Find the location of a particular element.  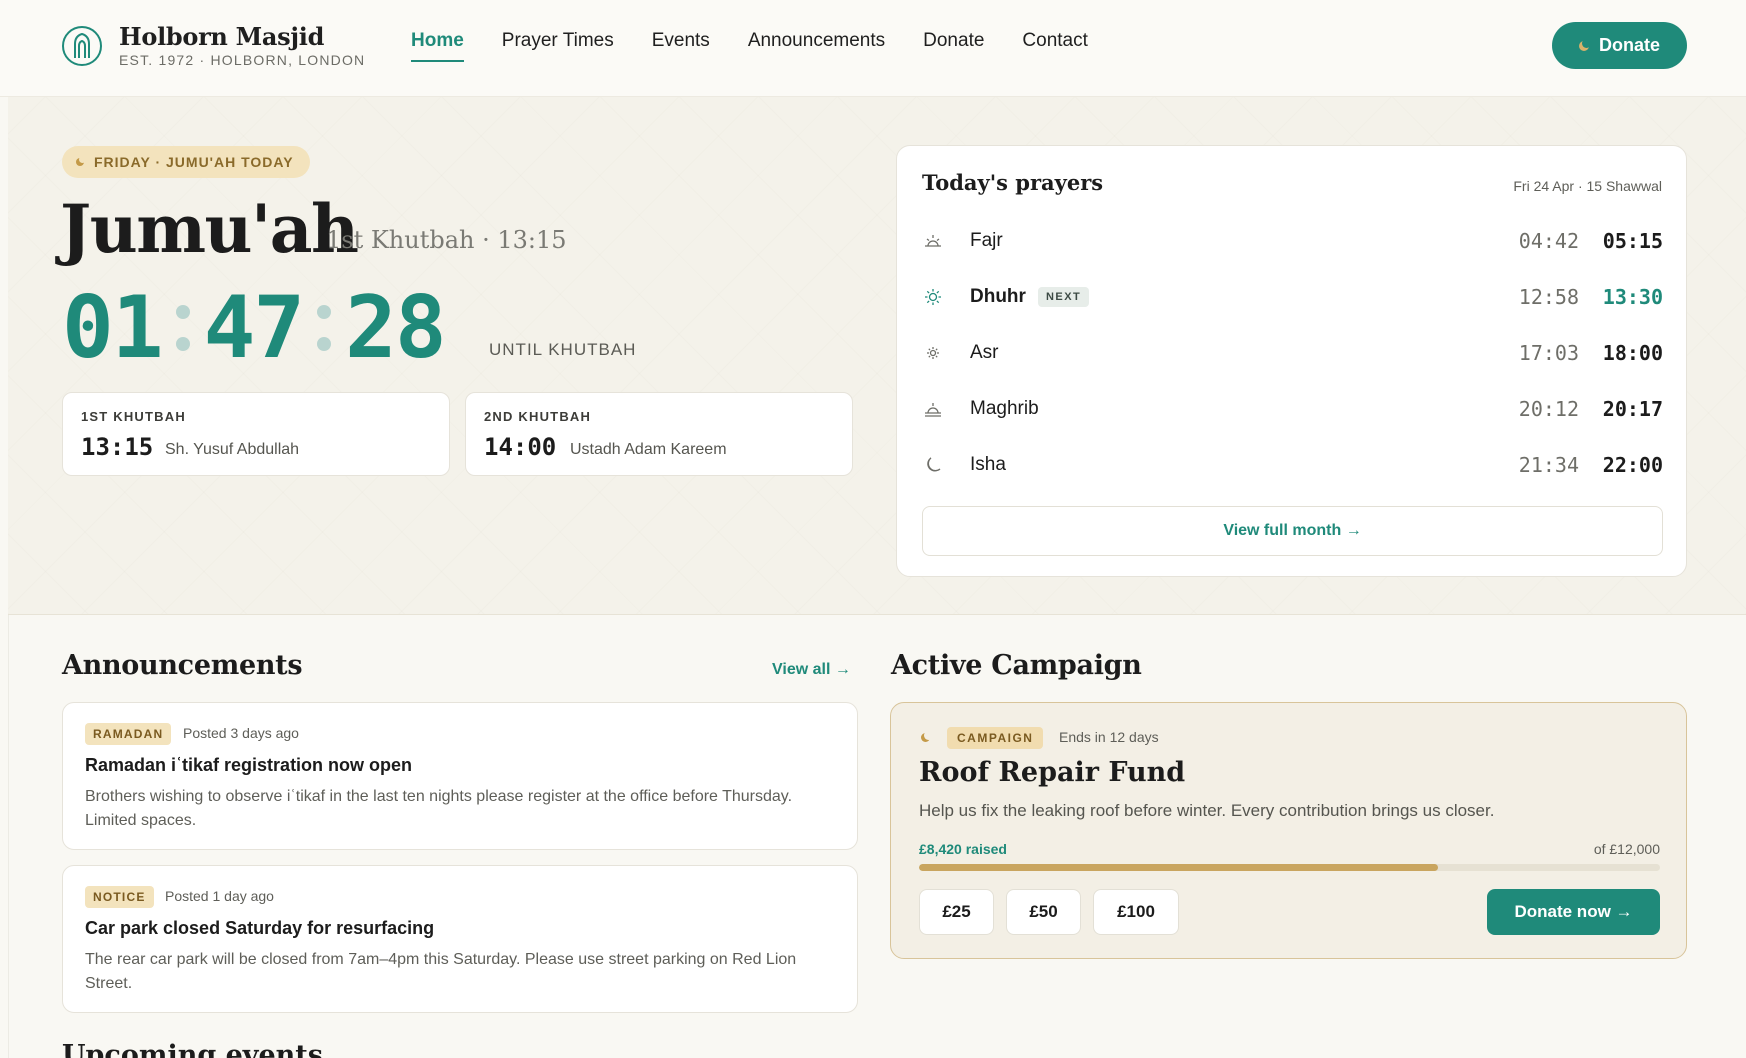

campaign-progress-fill is located at coordinates (1178, 867).